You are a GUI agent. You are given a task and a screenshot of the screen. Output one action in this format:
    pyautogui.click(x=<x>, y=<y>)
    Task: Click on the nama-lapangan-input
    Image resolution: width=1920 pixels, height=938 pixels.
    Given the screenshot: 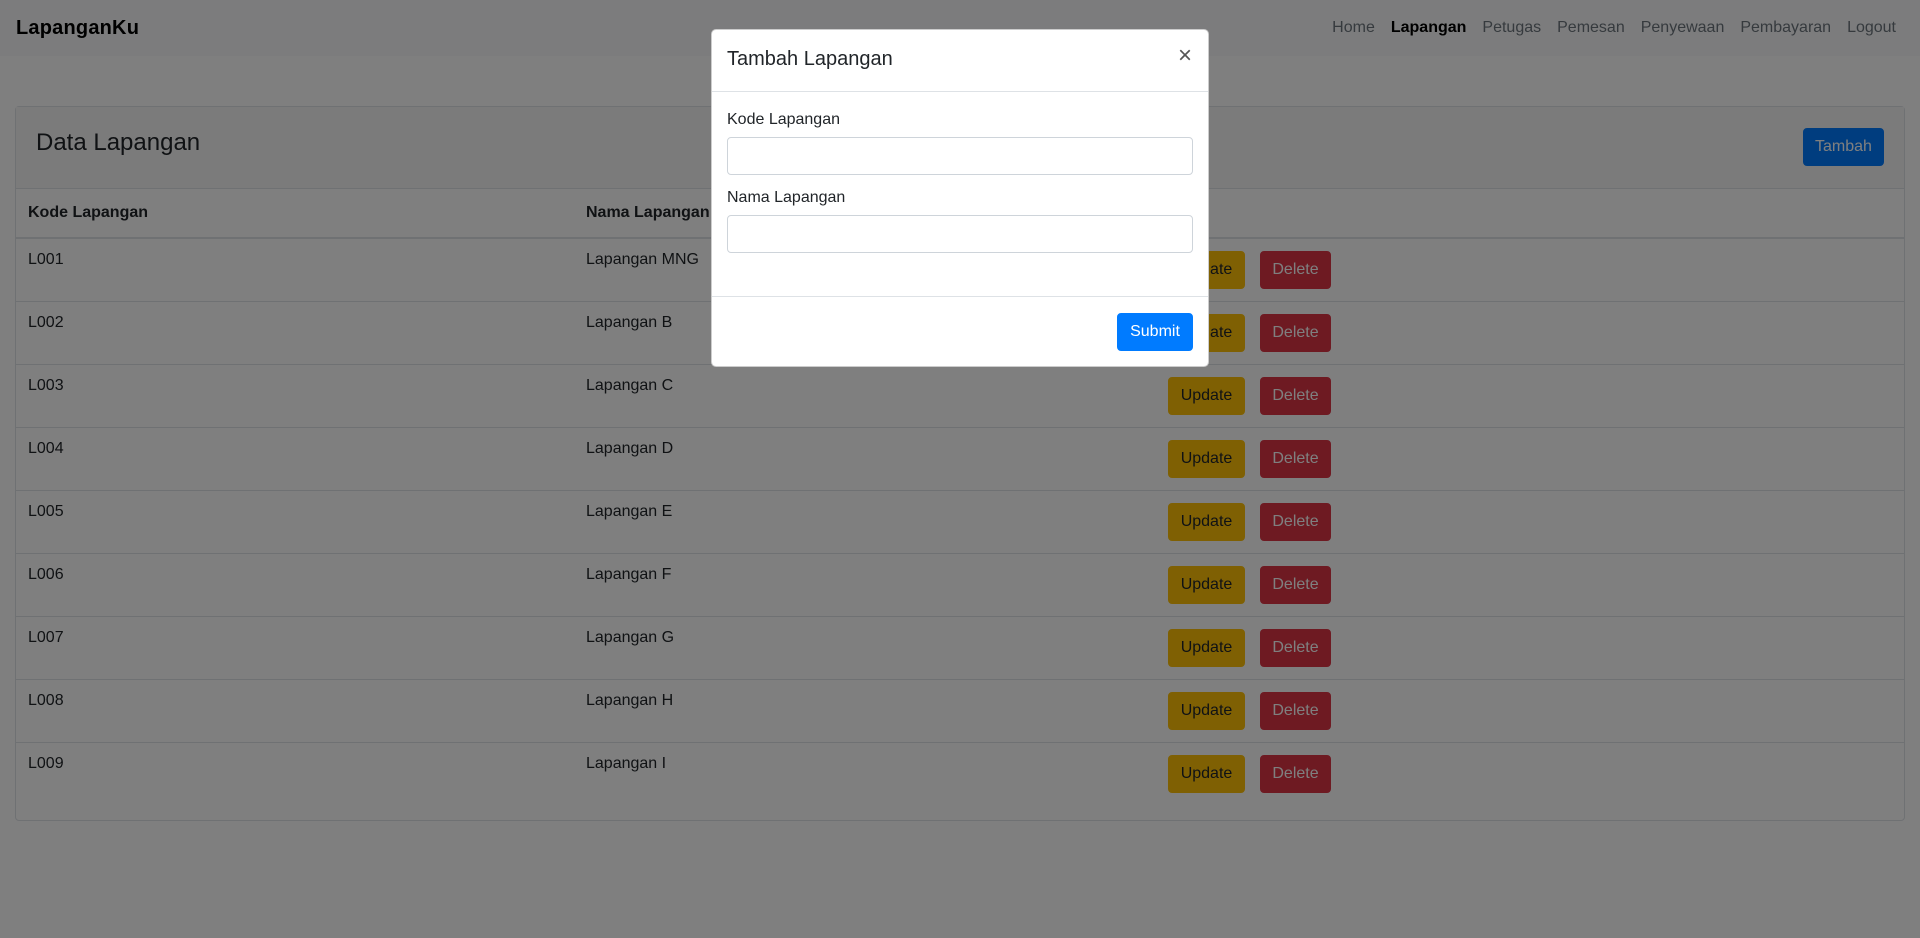 What is the action you would take?
    pyautogui.click(x=960, y=234)
    